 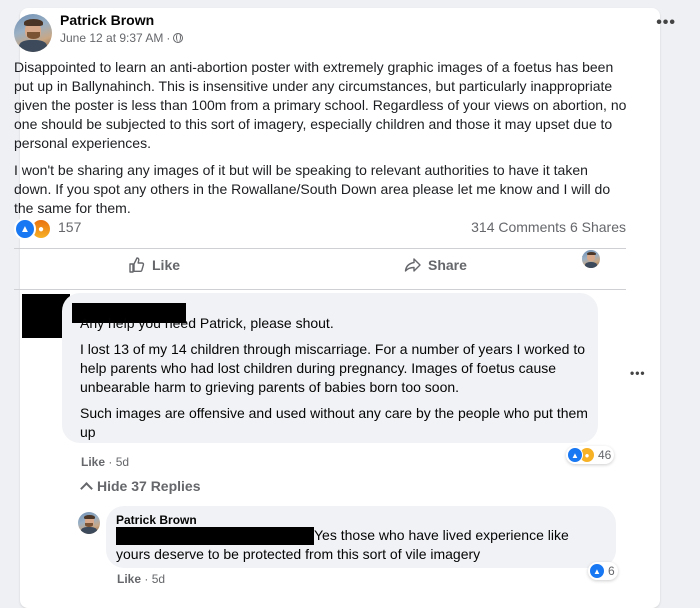 I want to click on engagement-counts: 314 Comments 6 Shares, so click(x=548, y=227).